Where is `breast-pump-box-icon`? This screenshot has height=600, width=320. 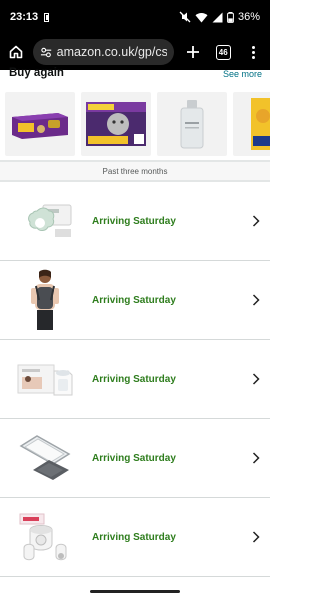
breast-pump-box-icon is located at coordinates (45, 380).